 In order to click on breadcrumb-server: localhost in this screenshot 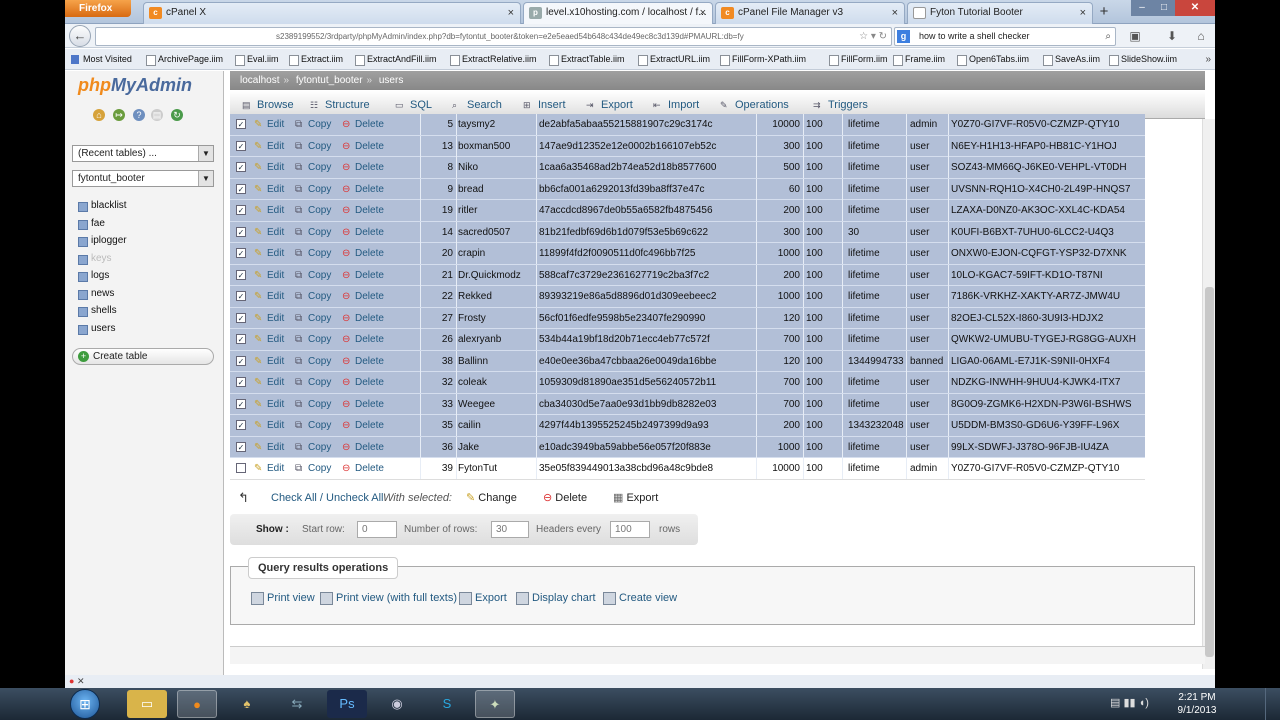, I will do `click(259, 80)`.